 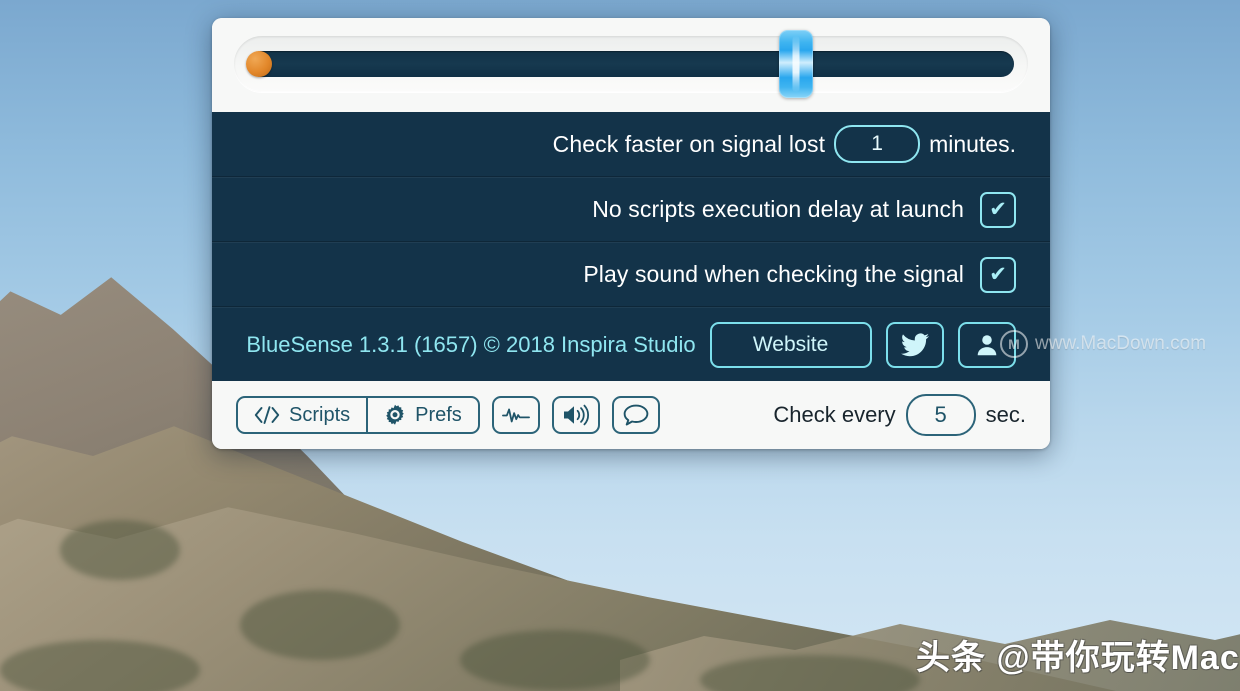 I want to click on setting-label-no-script-delay: No scripts execution delay at launch, so click(x=778, y=209).